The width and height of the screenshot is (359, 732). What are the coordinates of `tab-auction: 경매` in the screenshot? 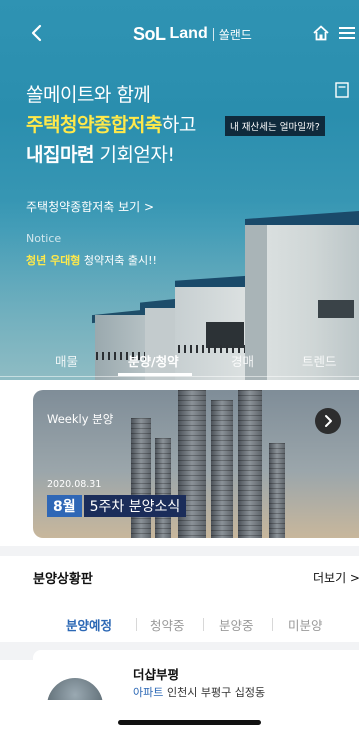 It's located at (242, 360).